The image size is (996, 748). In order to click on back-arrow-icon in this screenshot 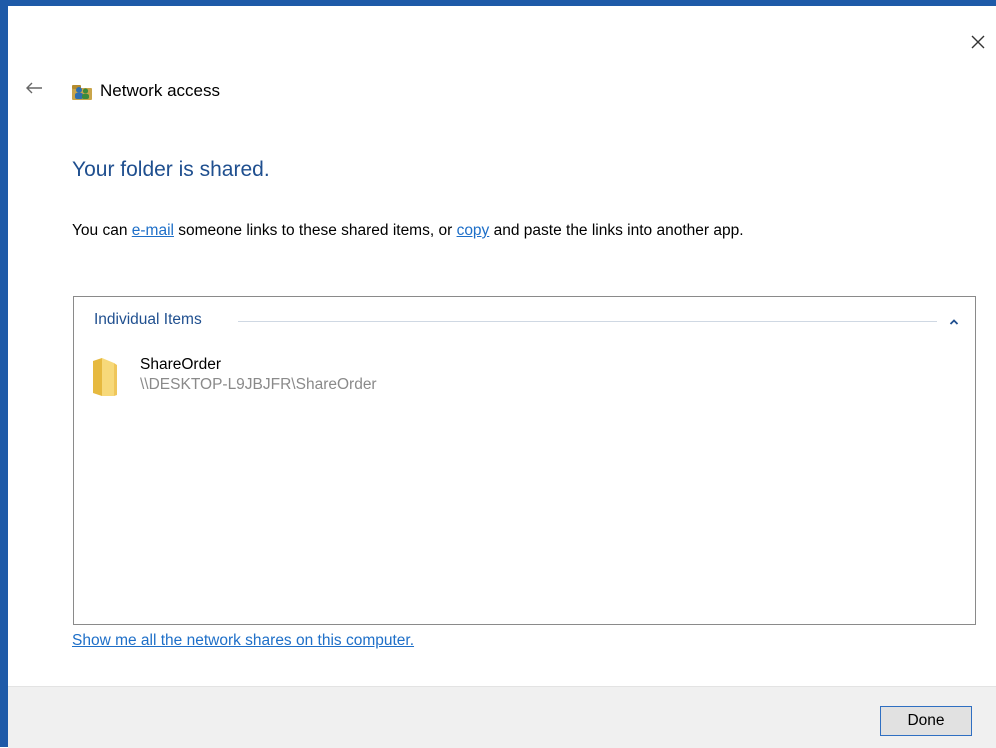, I will do `click(34, 88)`.